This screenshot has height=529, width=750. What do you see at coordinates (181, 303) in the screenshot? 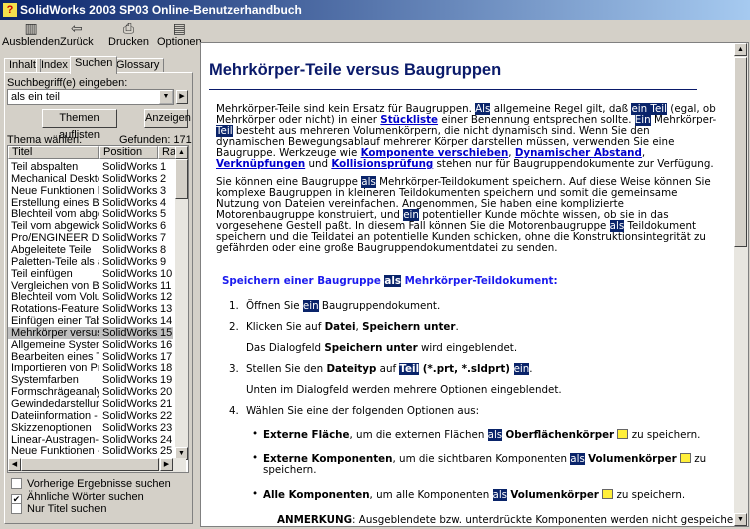
I see `vertical-scrollbar: ▲ ▼` at bounding box center [181, 303].